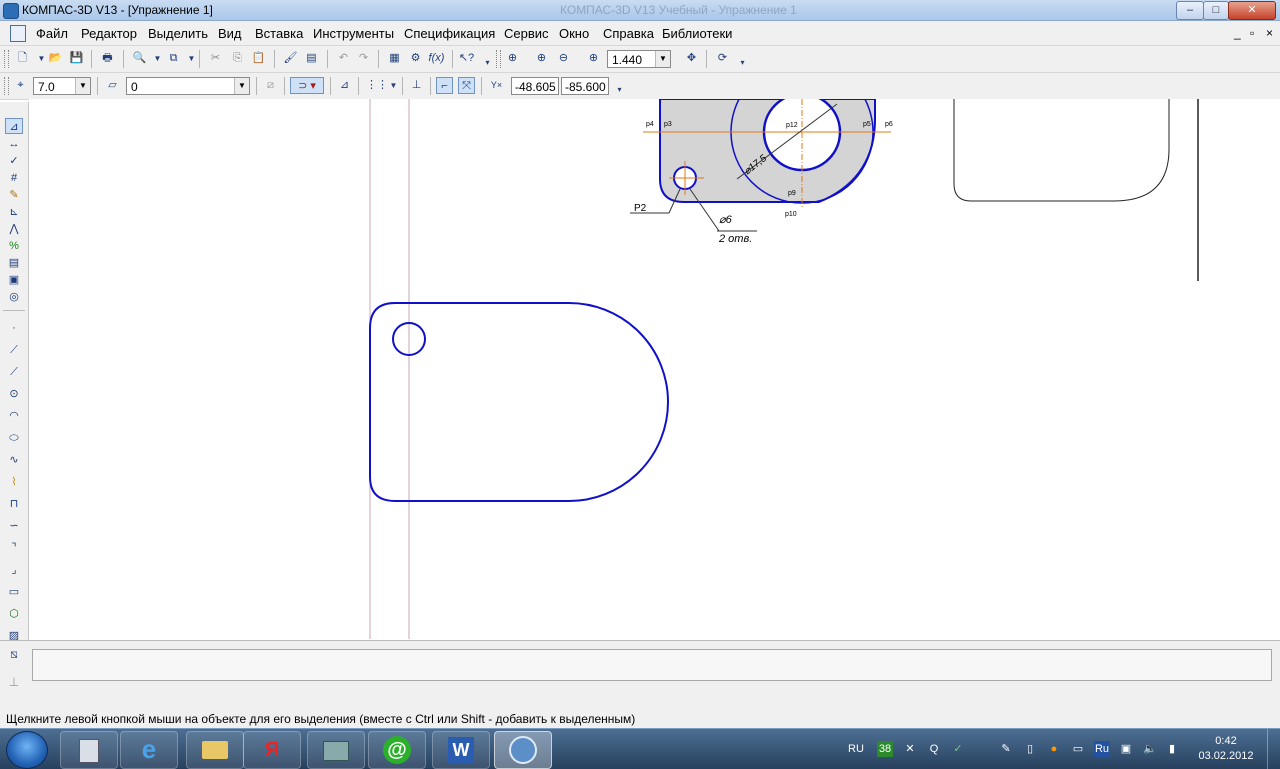 Image resolution: width=1280 pixels, height=769 pixels. What do you see at coordinates (149, 750) in the screenshot?
I see `taskbar-ie: e` at bounding box center [149, 750].